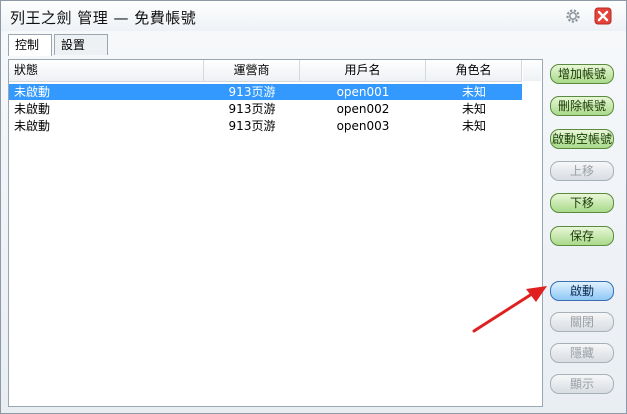 The height and width of the screenshot is (414, 627). I want to click on move-up-button: 上移, so click(582, 171).